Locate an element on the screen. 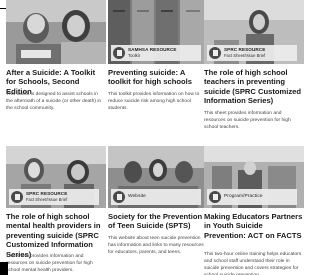 This screenshot has height=275, width=320. globe-icon is located at coordinates (119, 197).